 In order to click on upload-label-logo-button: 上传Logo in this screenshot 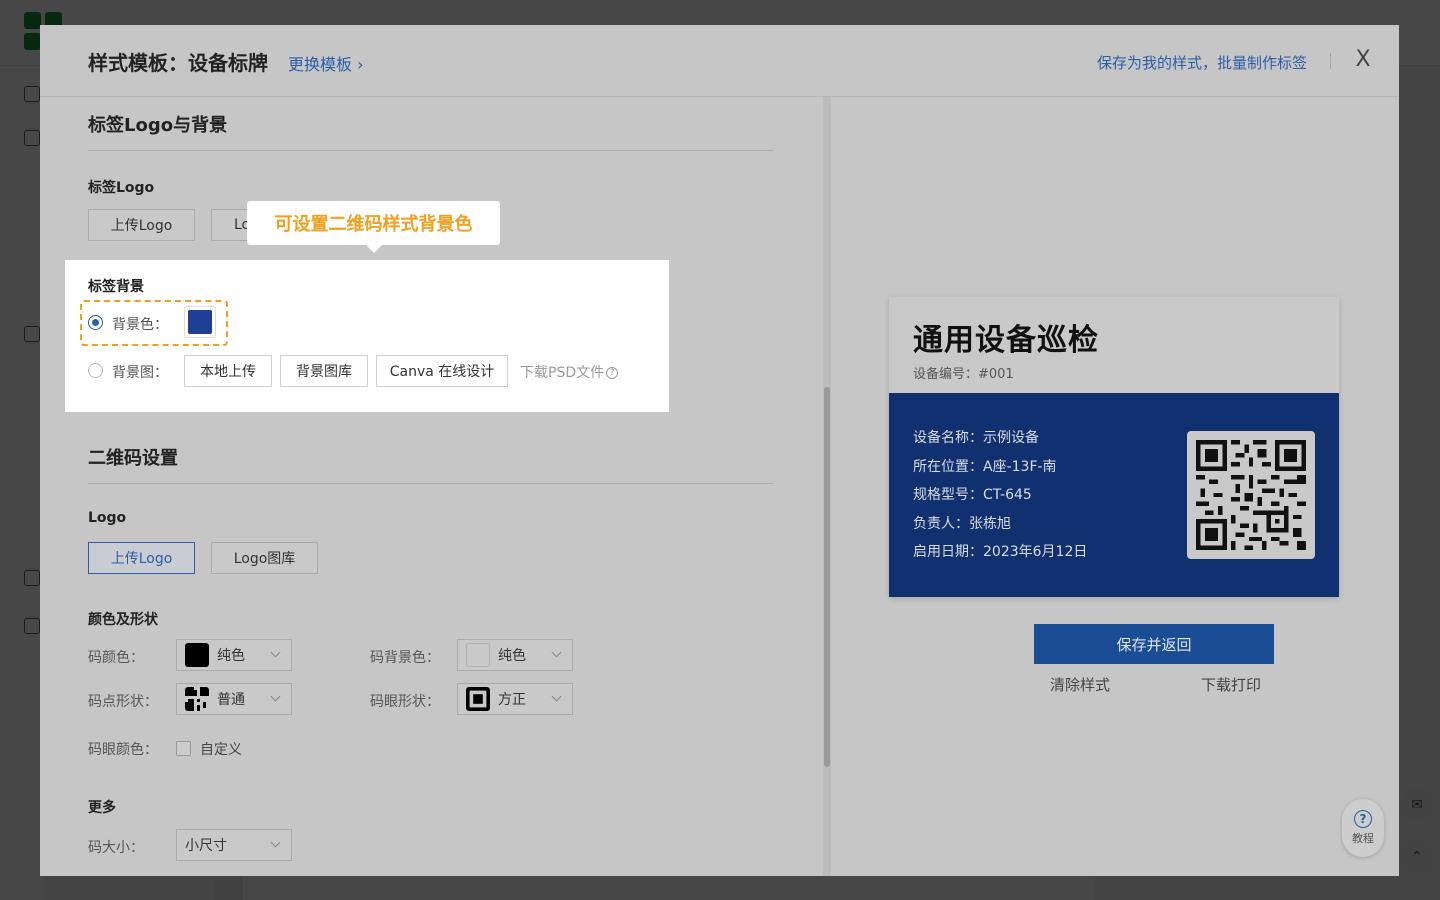, I will do `click(141, 225)`.